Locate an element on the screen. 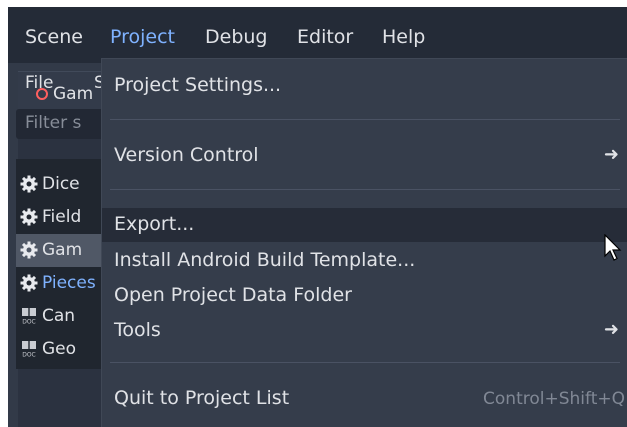 The height and width of the screenshot is (427, 627). scene-tab-label: Gam is located at coordinates (73, 94).